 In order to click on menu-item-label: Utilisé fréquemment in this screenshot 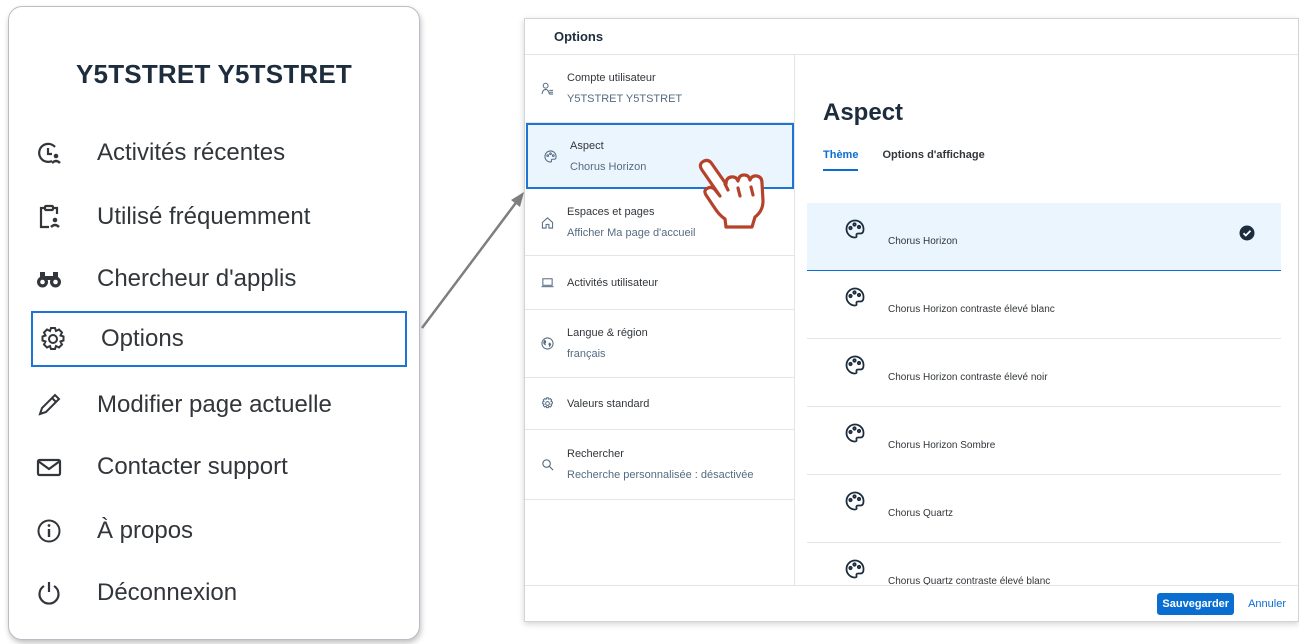, I will do `click(204, 216)`.